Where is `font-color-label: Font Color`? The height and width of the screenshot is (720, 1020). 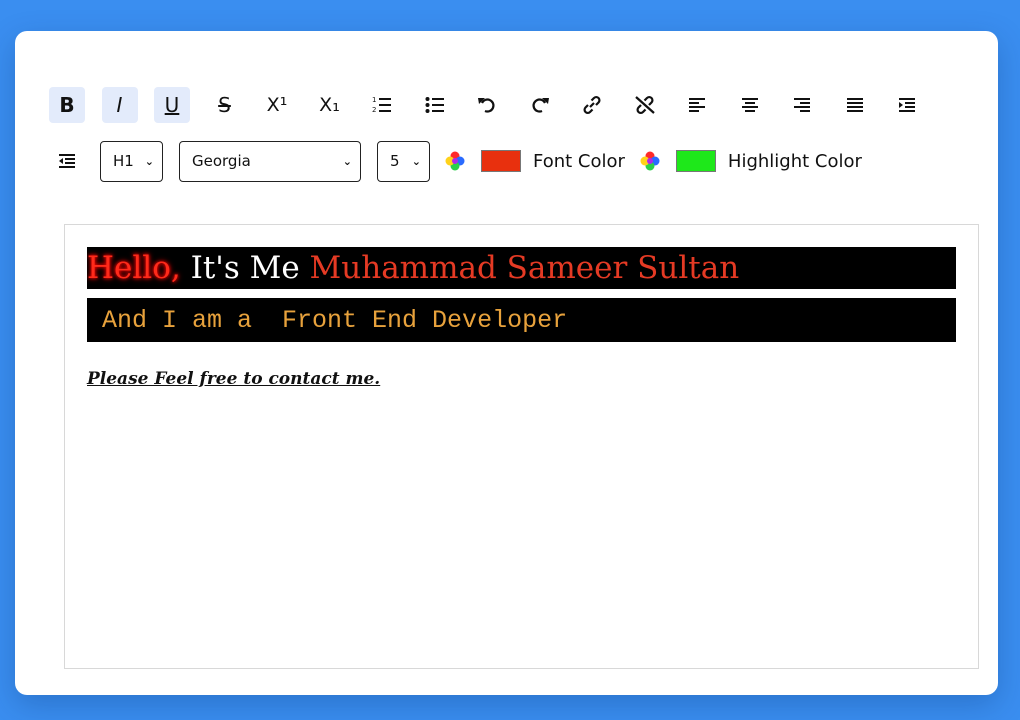 font-color-label: Font Color is located at coordinates (579, 161).